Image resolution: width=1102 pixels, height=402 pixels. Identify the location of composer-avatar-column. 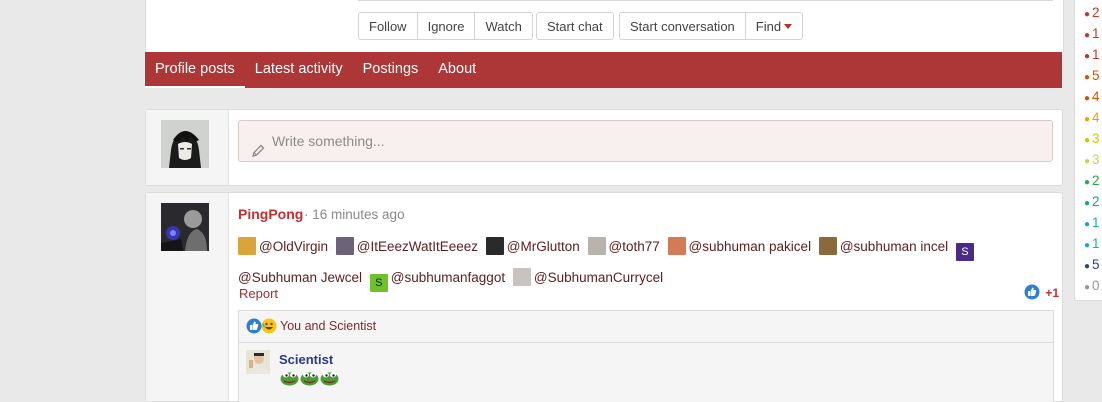
(187, 147).